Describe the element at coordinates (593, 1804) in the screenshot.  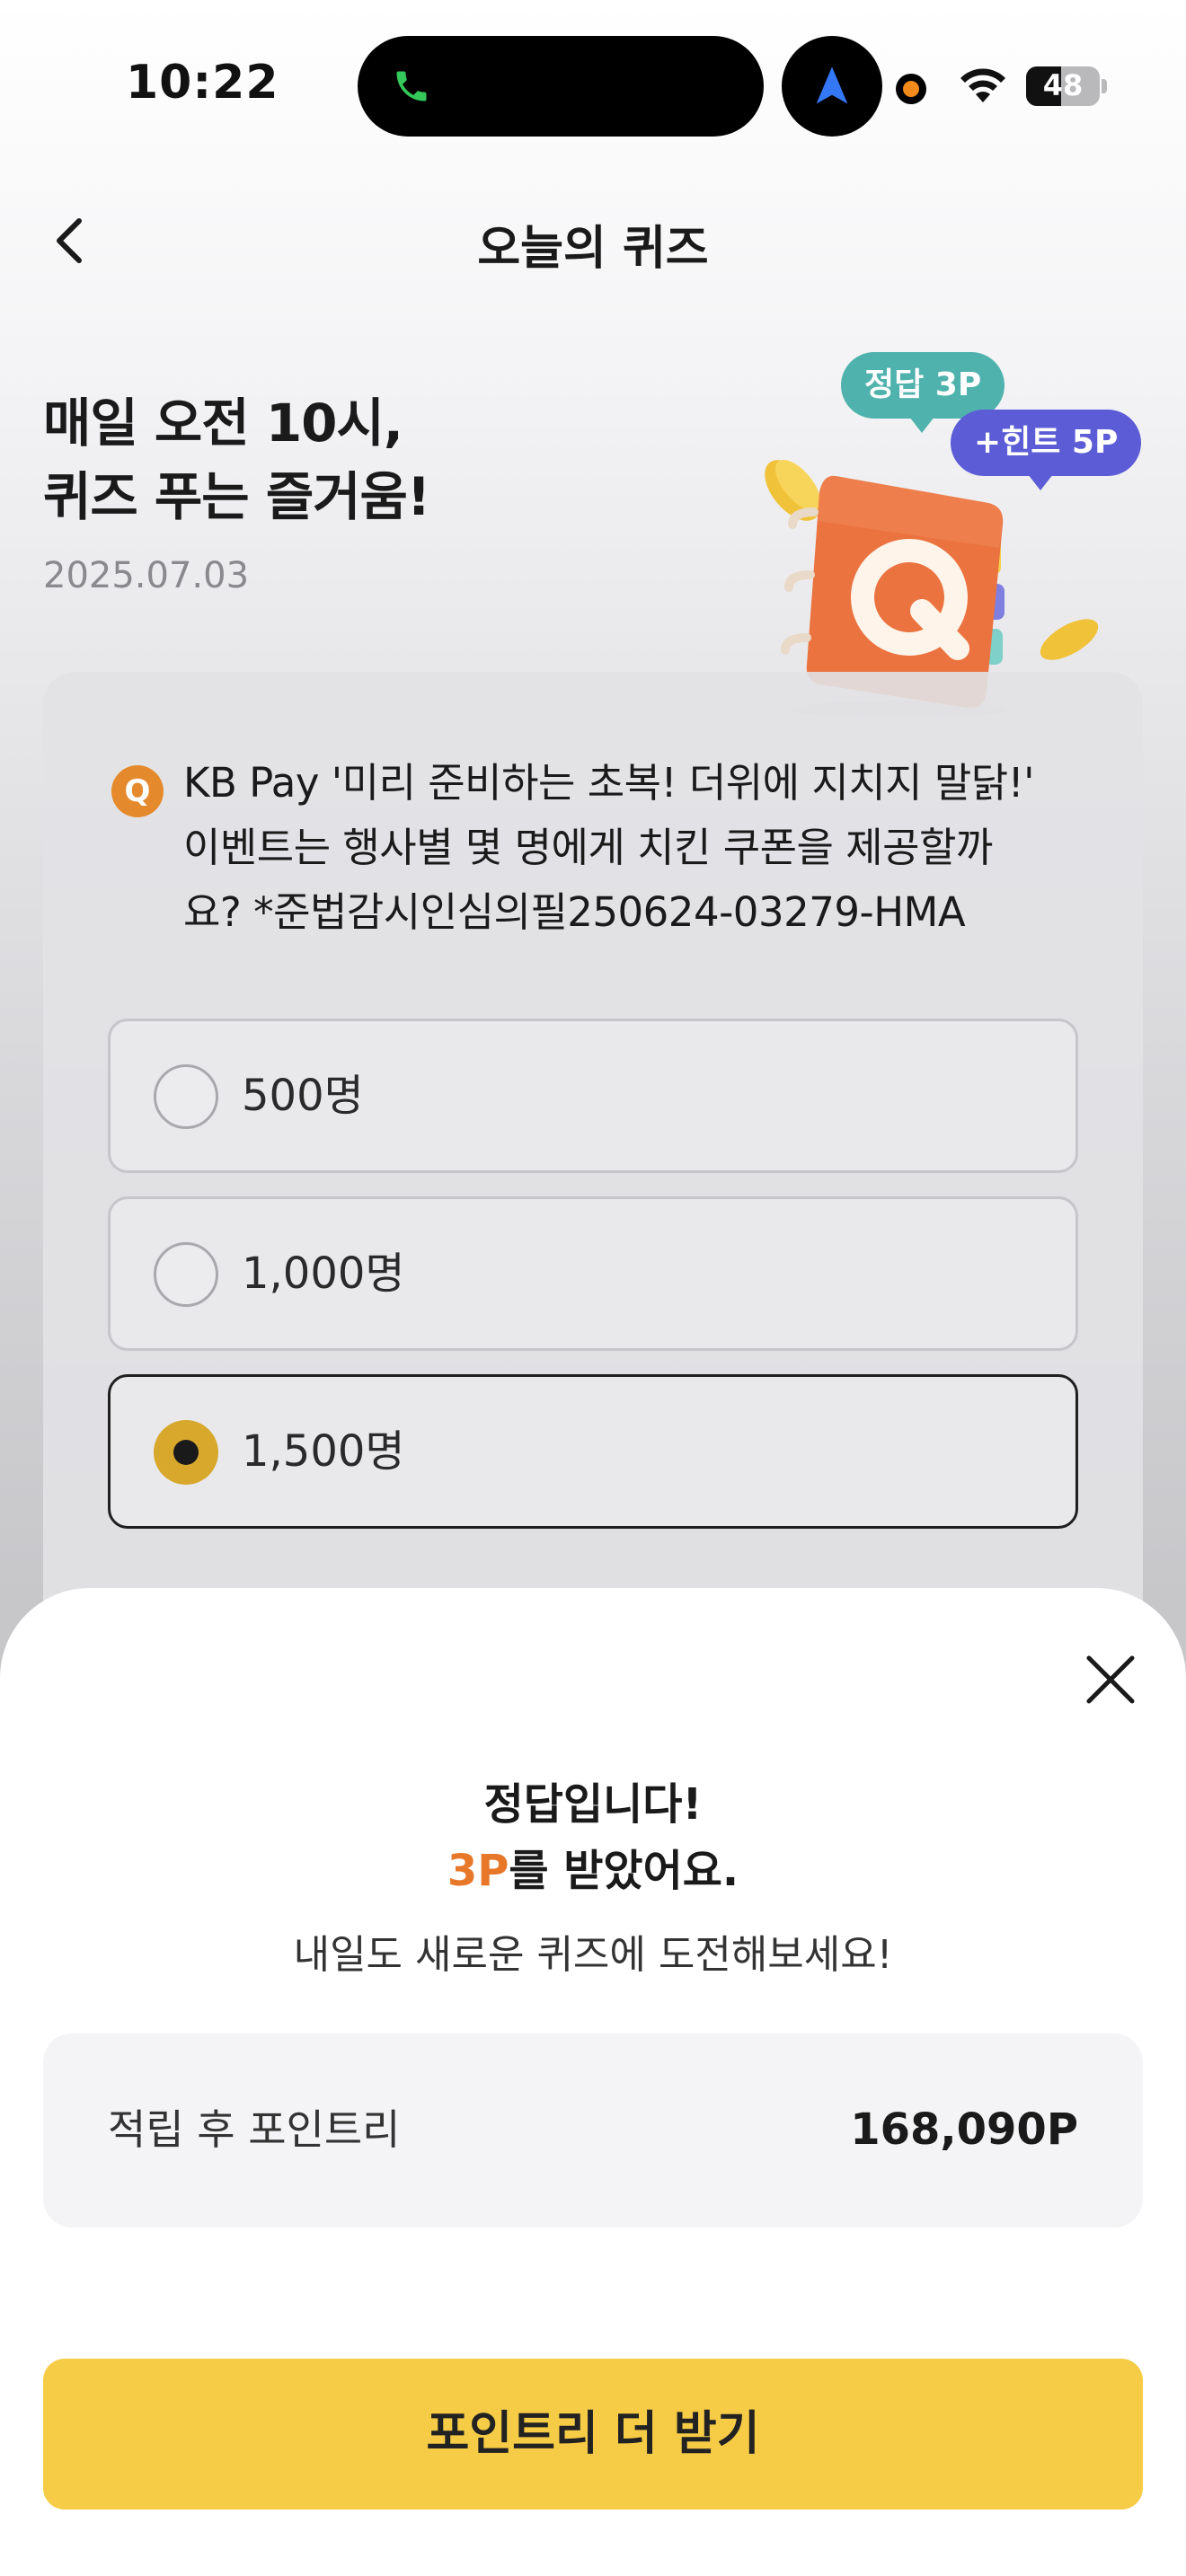
I see `result-title: 정답입니다!` at that location.